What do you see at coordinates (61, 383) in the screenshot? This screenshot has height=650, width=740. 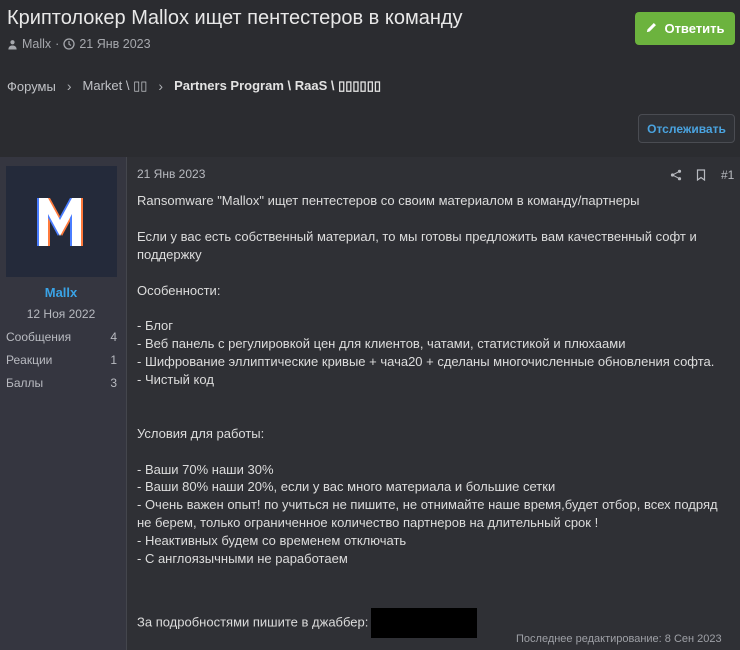 I see `user-stat-points: Баллы 3` at bounding box center [61, 383].